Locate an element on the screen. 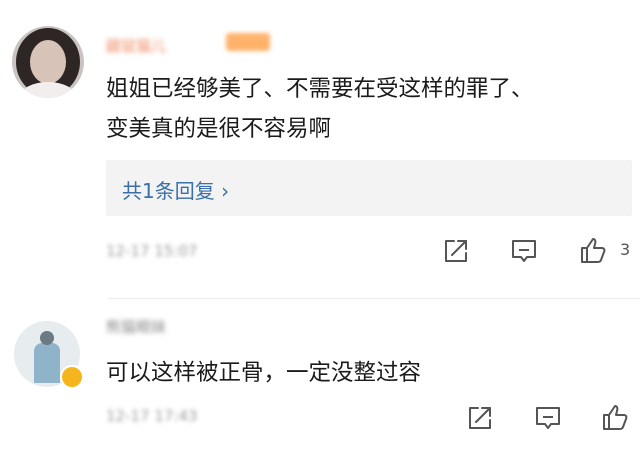 The height and width of the screenshot is (450, 640). view-replies-link: 共1条回复 › is located at coordinates (175, 189).